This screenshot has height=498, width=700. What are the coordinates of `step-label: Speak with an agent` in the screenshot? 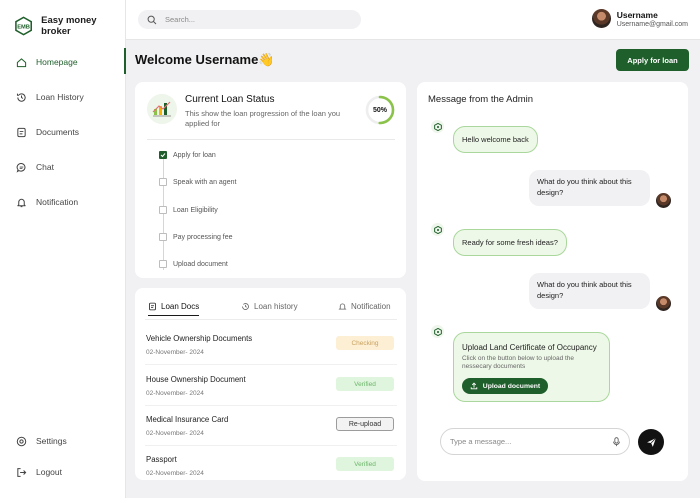 It's located at (205, 182).